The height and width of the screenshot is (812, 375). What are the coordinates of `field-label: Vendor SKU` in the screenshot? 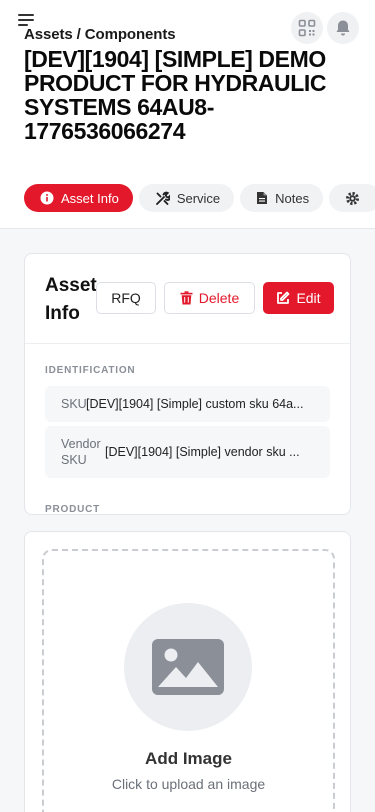 It's located at (81, 452).